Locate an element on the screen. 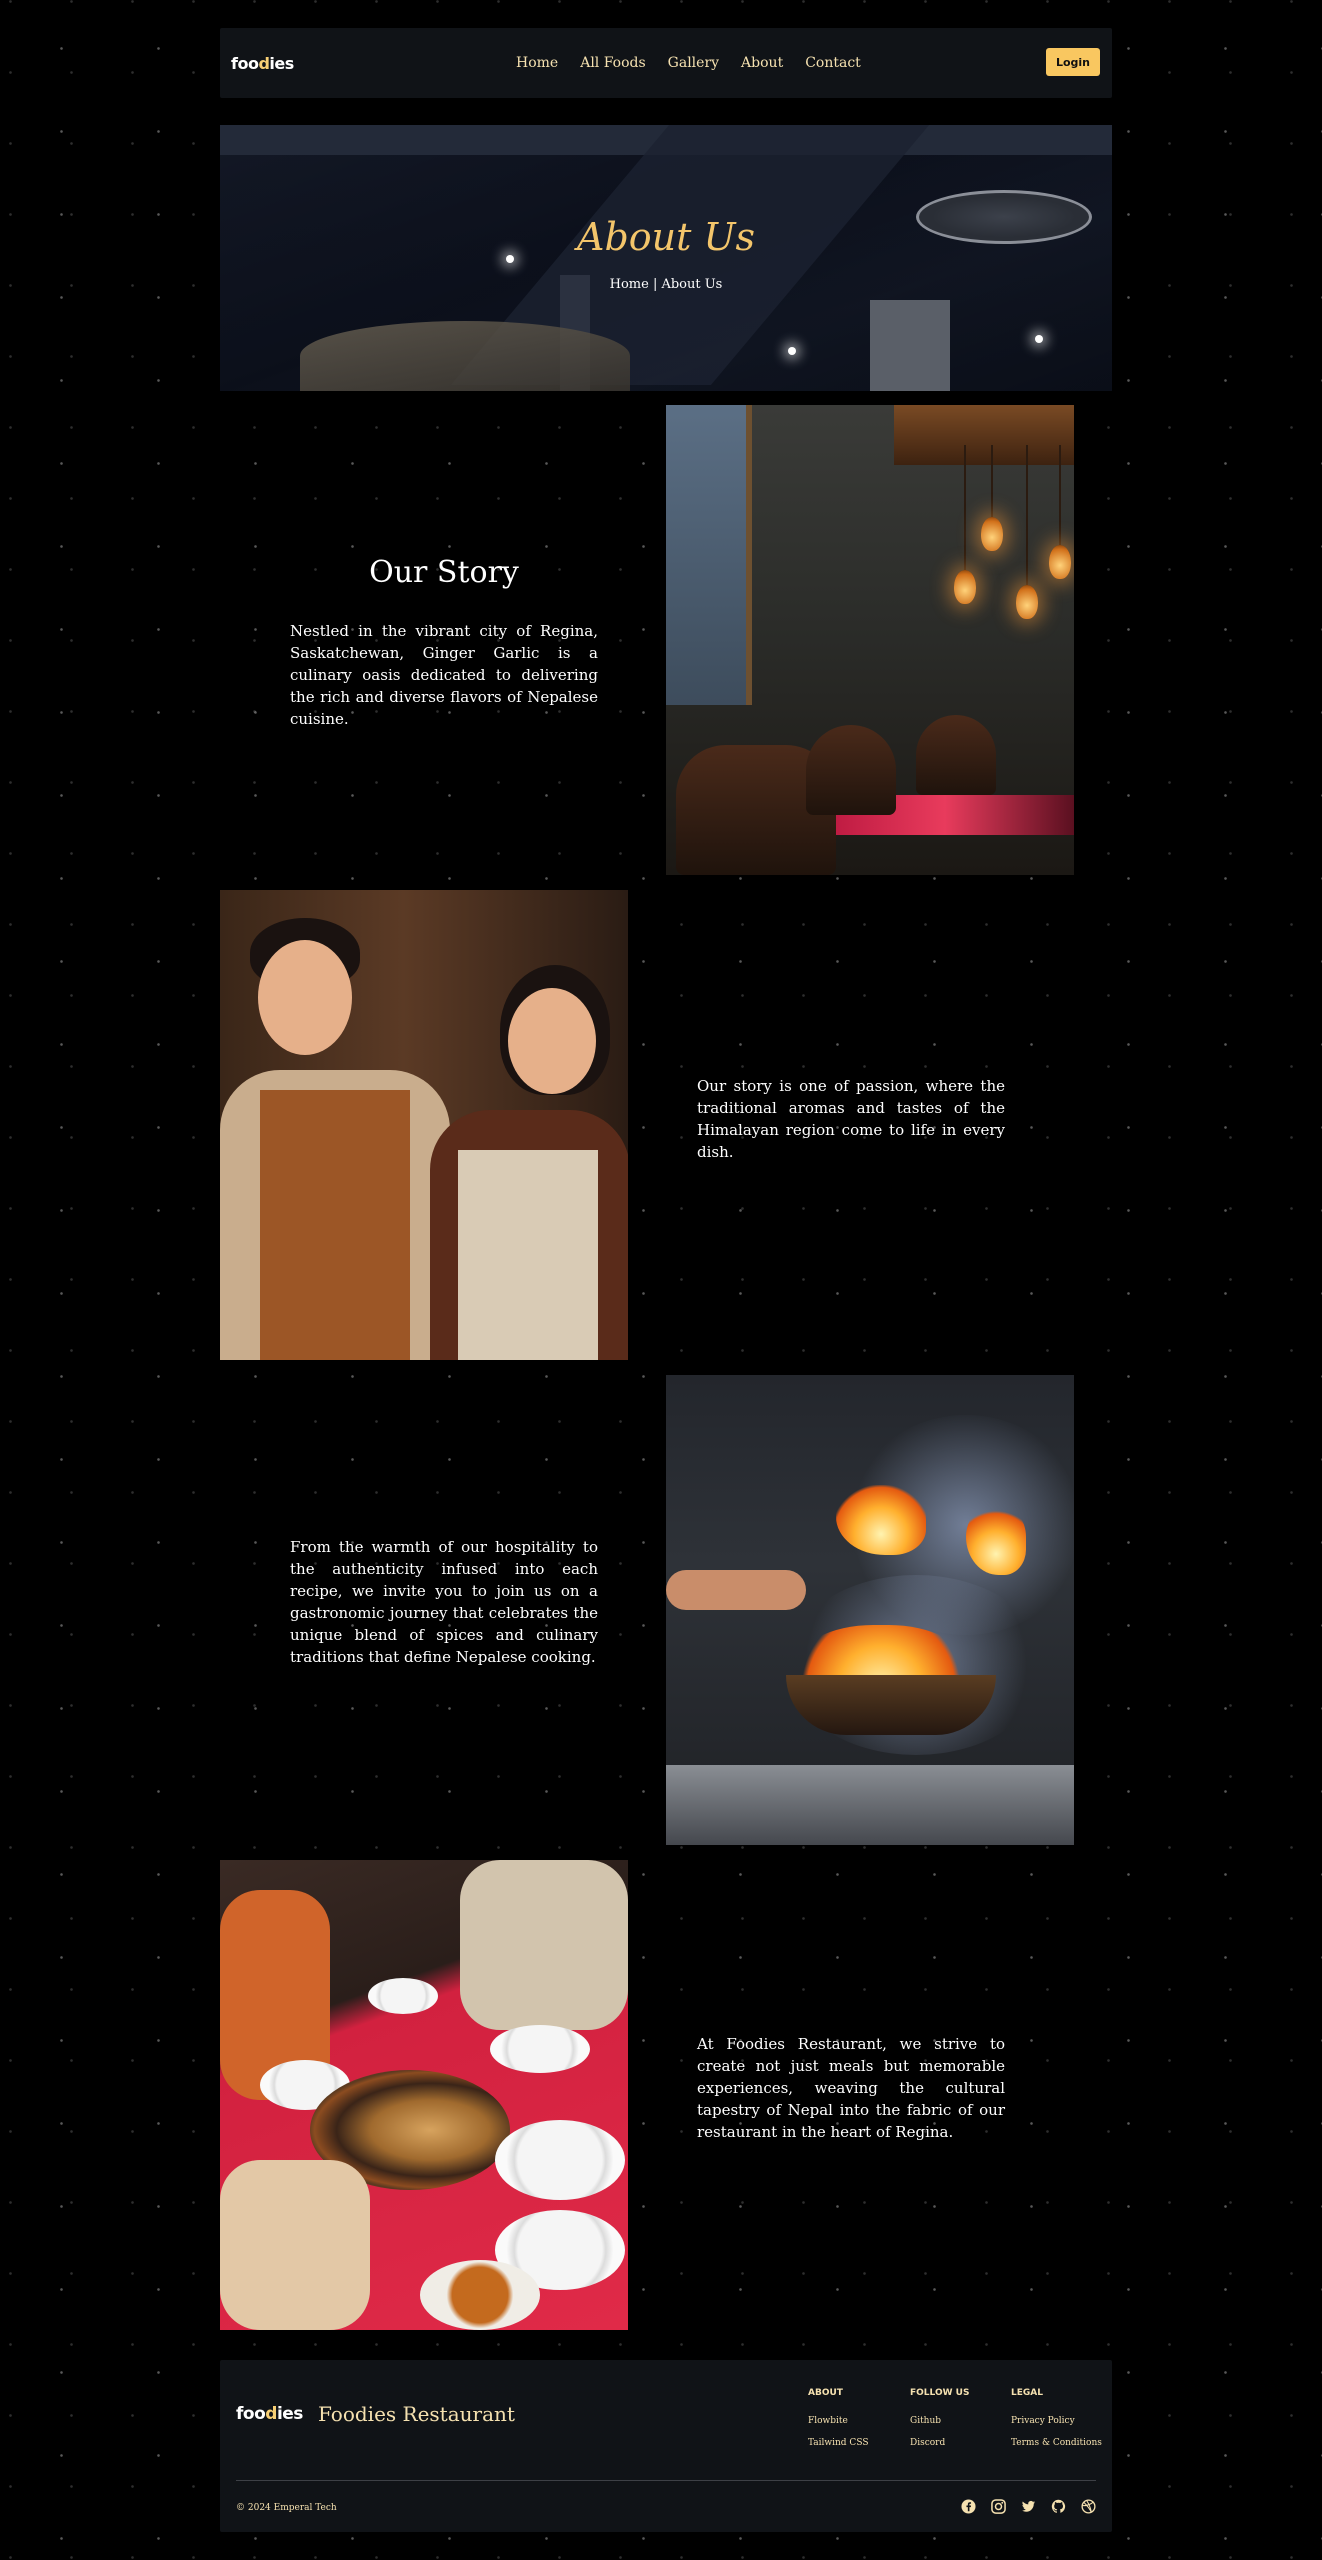 The height and width of the screenshot is (2560, 1322). chef-arm is located at coordinates (736, 1590).